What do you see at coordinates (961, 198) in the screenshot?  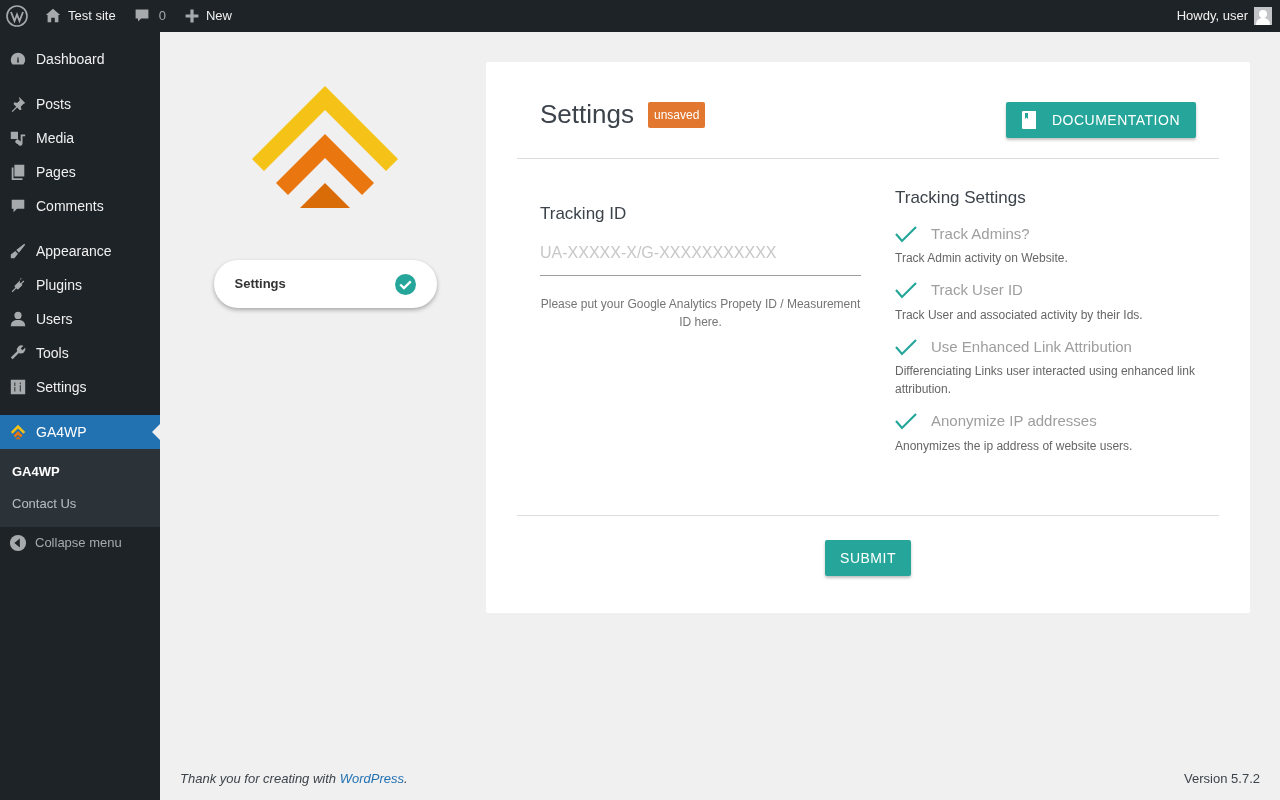 I see `section-title: Tracking Settings` at bounding box center [961, 198].